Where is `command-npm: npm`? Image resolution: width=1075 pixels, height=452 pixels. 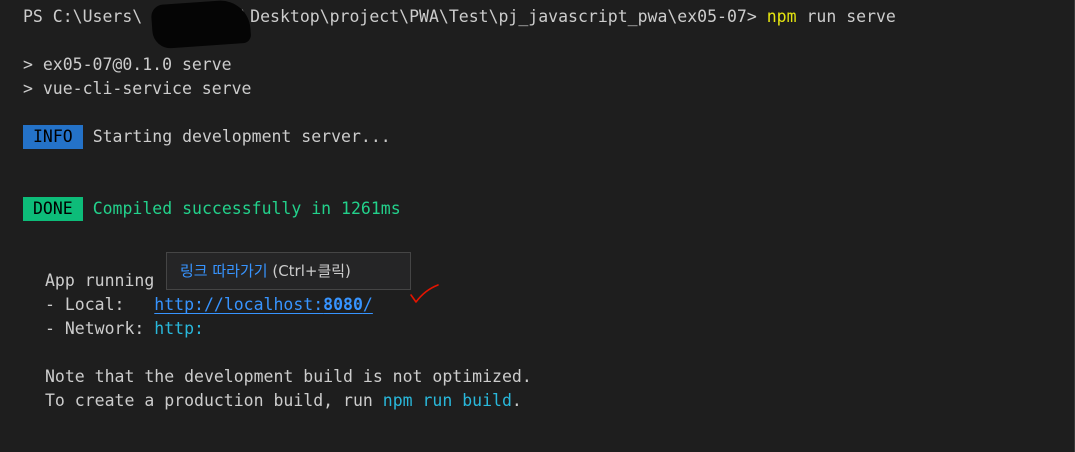 command-npm: npm is located at coordinates (781, 16).